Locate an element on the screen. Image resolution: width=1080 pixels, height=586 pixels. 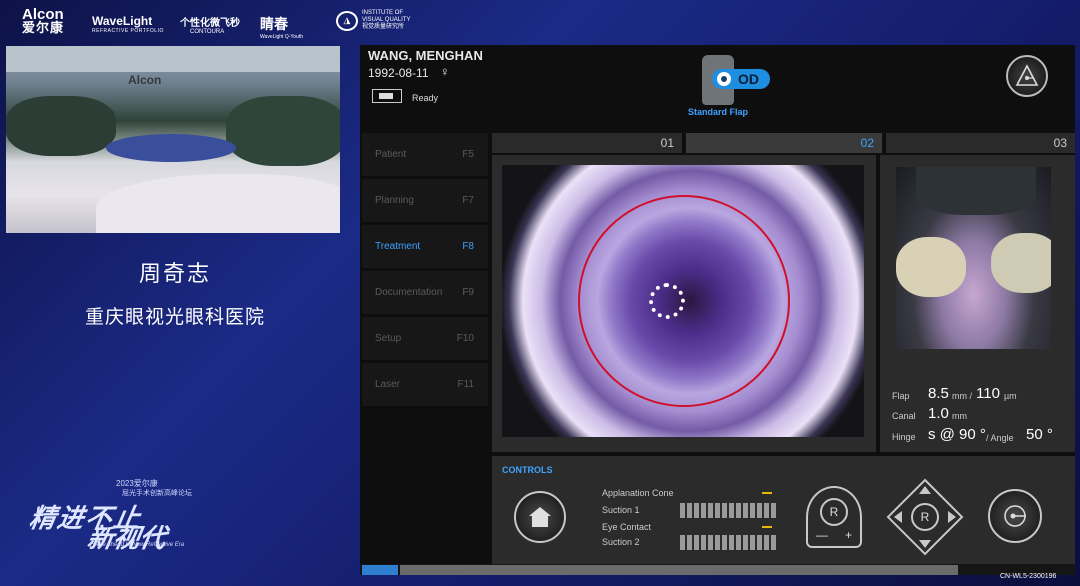
home-button is located at coordinates (540, 517).